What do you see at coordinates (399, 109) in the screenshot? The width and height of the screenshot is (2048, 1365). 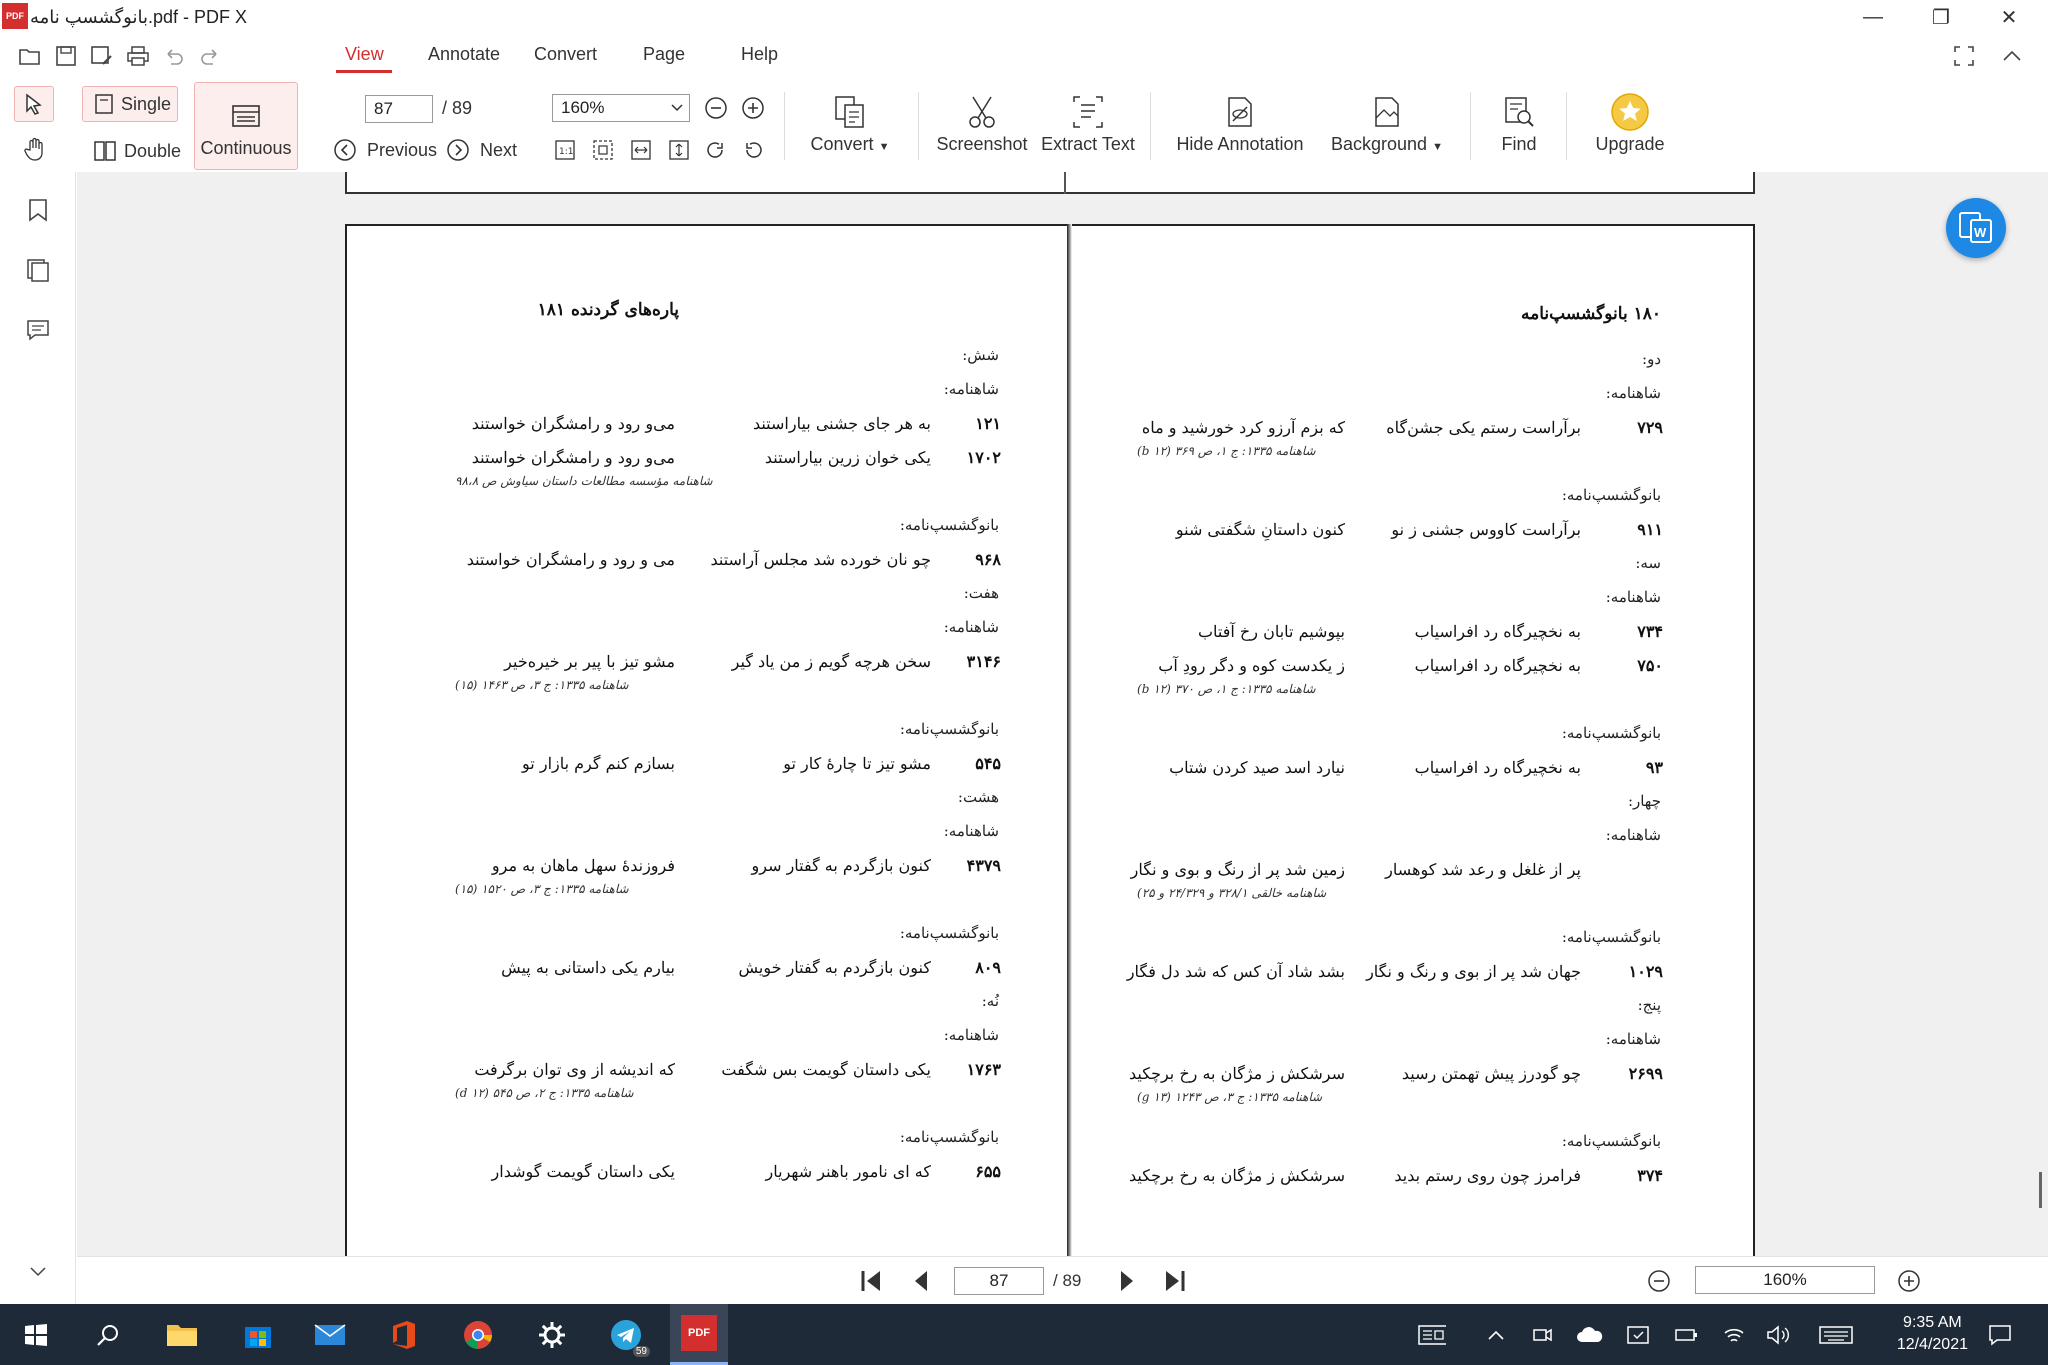 I see `page-number-input: 87` at bounding box center [399, 109].